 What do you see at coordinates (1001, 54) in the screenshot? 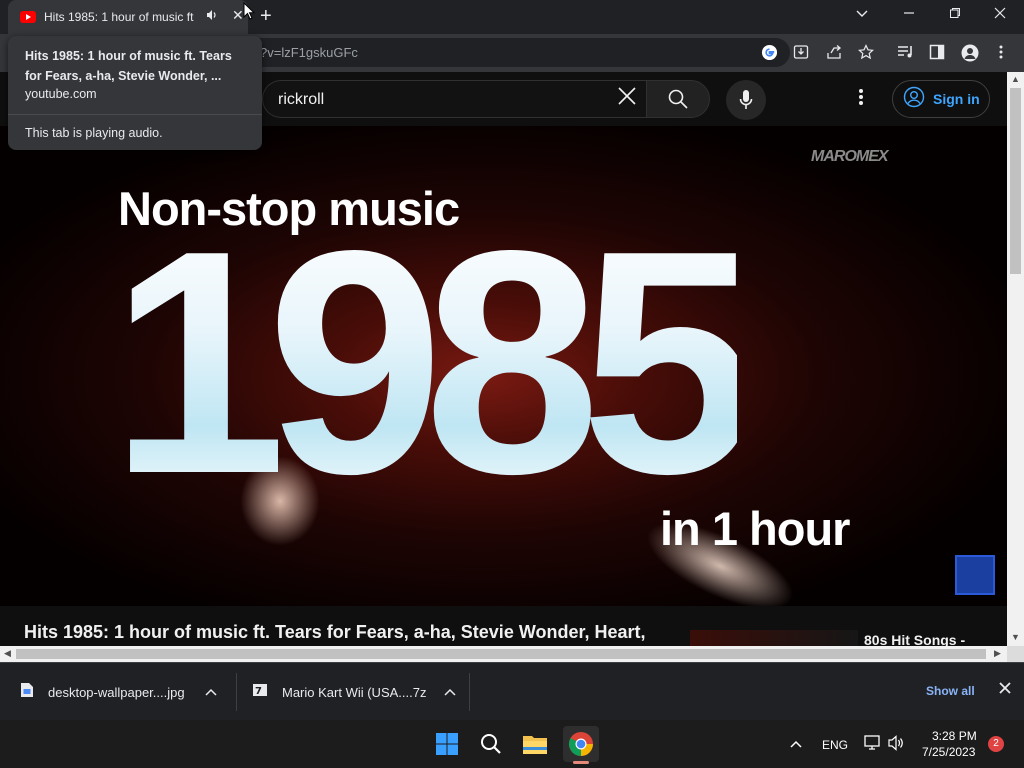
I see `more-vert-icon` at bounding box center [1001, 54].